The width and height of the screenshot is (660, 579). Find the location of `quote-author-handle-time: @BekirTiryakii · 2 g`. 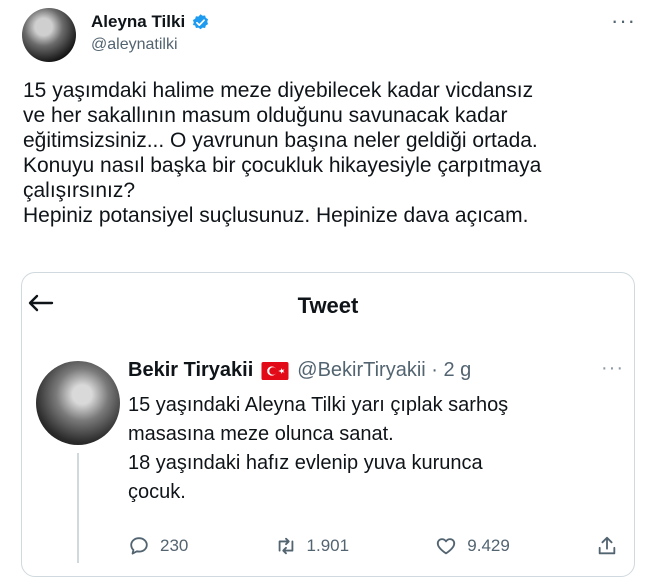

quote-author-handle-time: @BekirTiryakii · 2 g is located at coordinates (384, 370).